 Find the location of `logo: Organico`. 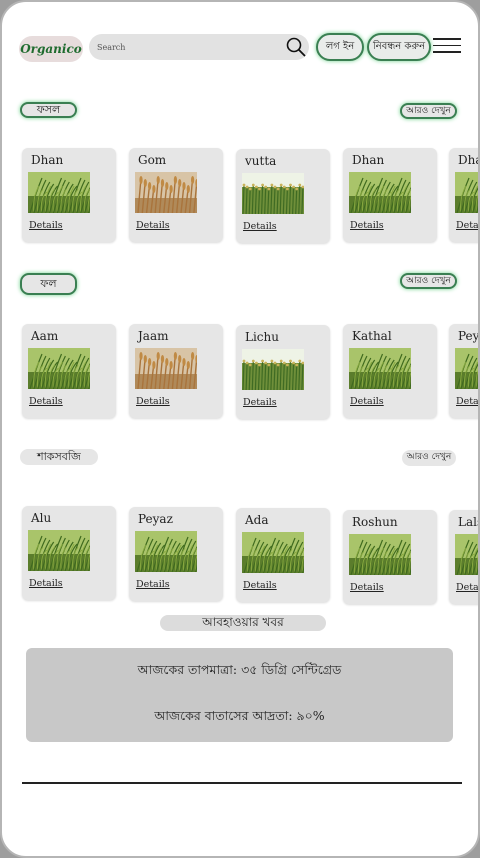

logo: Organico is located at coordinates (51, 49).